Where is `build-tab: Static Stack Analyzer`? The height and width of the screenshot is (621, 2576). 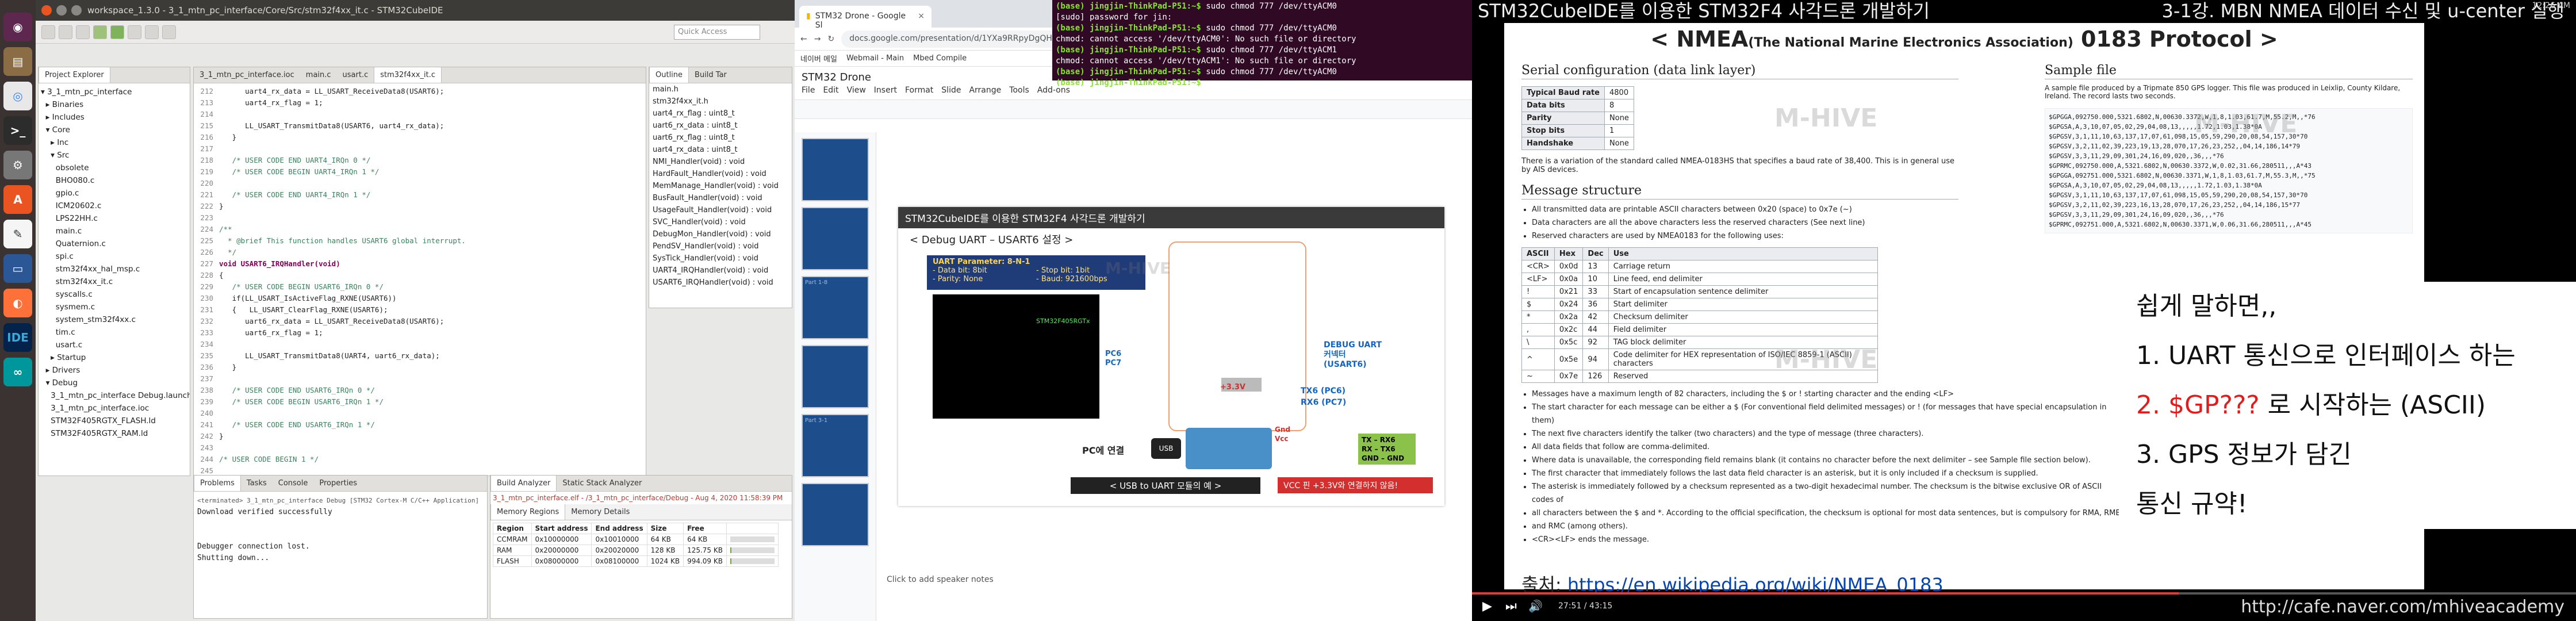 build-tab: Static Stack Analyzer is located at coordinates (602, 483).